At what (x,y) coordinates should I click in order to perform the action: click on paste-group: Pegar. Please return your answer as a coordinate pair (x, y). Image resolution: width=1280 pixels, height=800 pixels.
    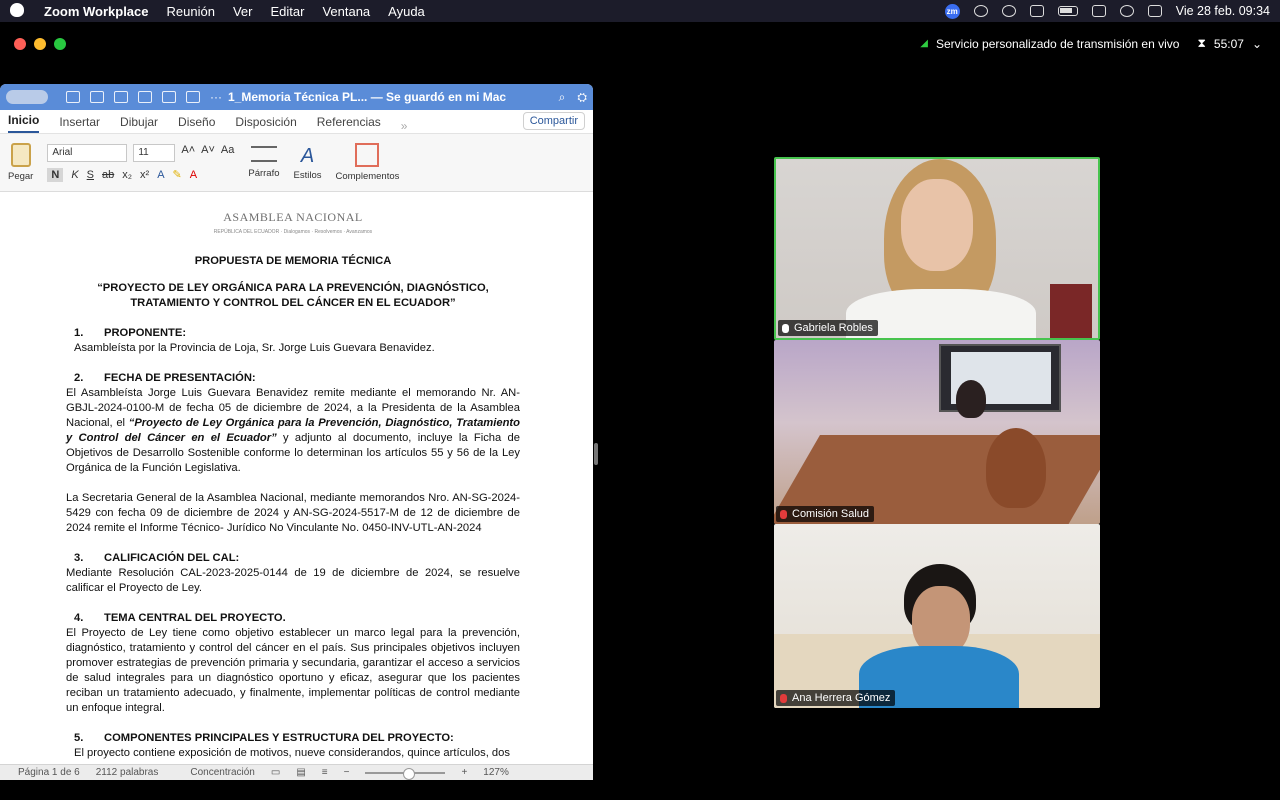
    Looking at the image, I should click on (20, 162).